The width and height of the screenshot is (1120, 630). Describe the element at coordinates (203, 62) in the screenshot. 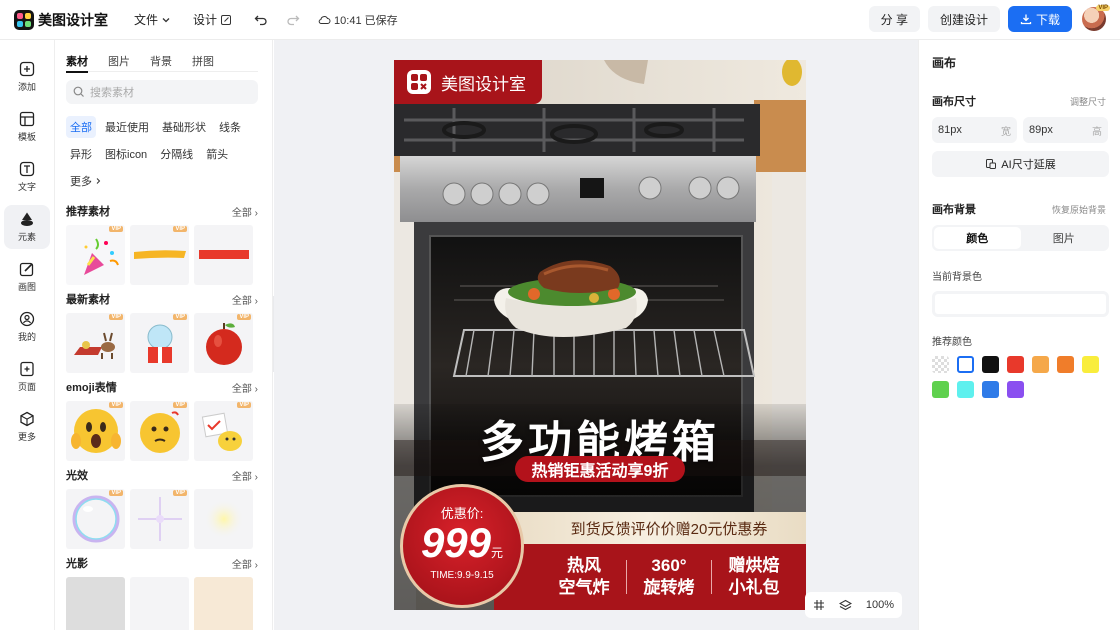

I see `tab-collage: 拼图` at that location.